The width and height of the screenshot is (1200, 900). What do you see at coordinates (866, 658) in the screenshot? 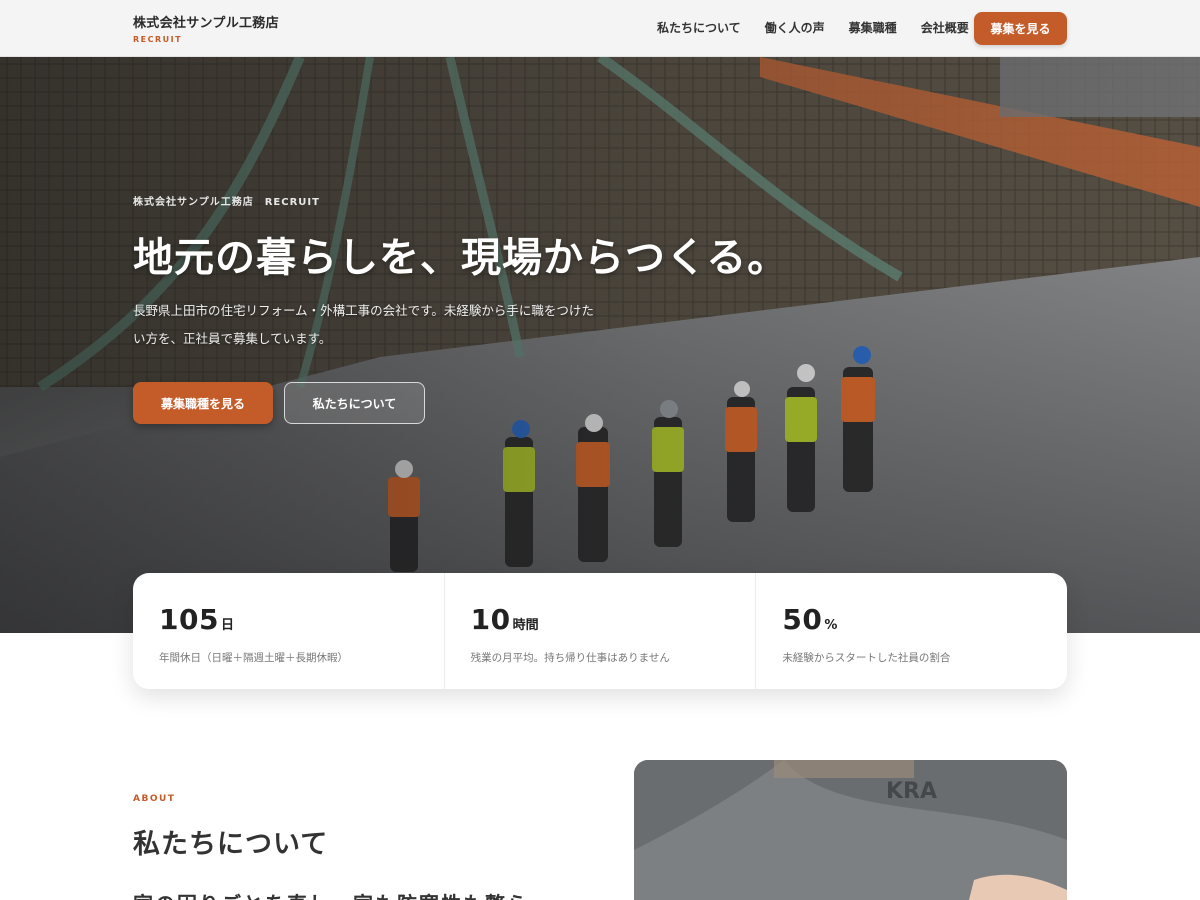
I see `stat-description: 未経験からスタートした社員の割合` at bounding box center [866, 658].